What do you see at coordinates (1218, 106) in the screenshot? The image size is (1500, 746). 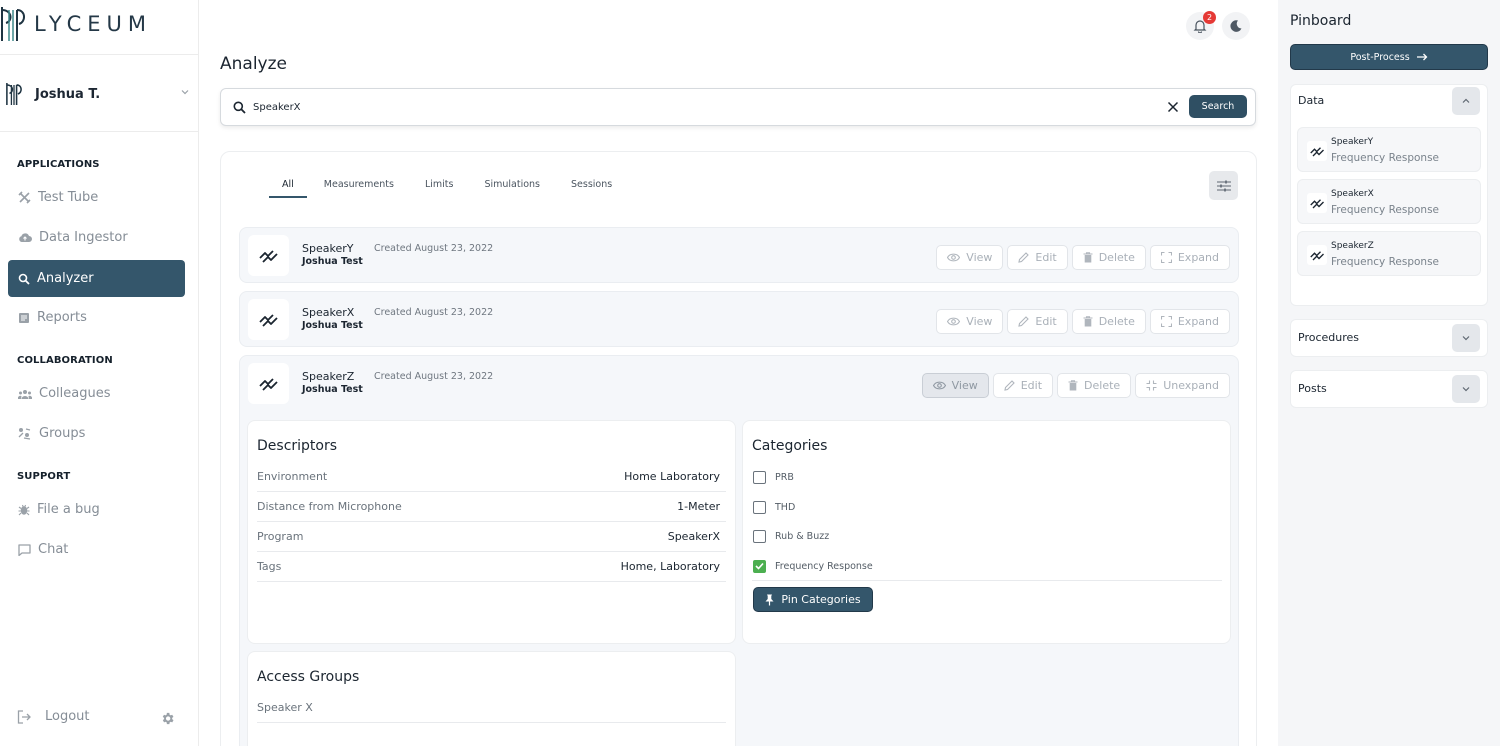 I see `search-button: Search` at bounding box center [1218, 106].